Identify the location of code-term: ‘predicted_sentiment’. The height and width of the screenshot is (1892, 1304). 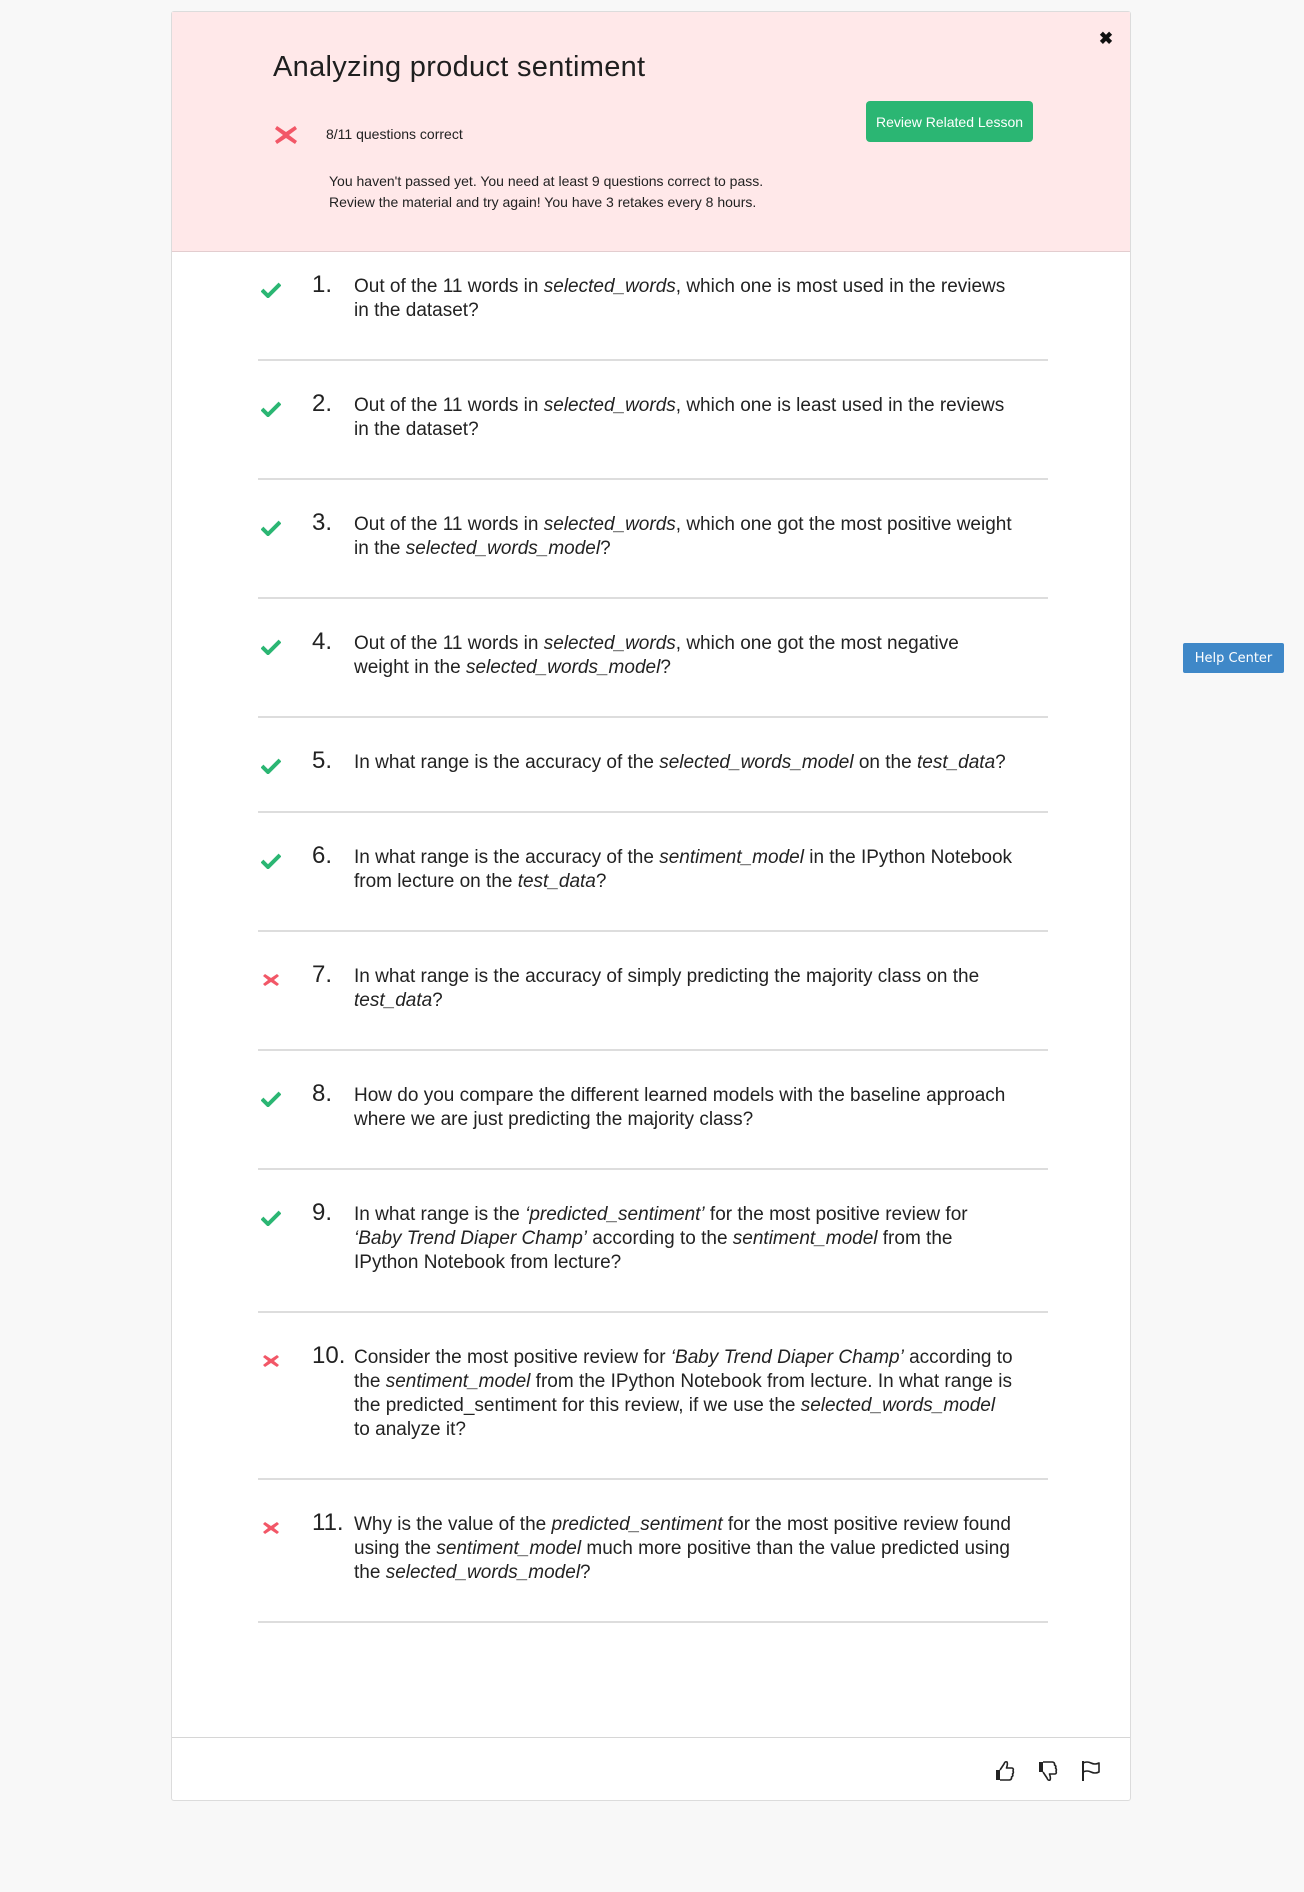
(615, 1214).